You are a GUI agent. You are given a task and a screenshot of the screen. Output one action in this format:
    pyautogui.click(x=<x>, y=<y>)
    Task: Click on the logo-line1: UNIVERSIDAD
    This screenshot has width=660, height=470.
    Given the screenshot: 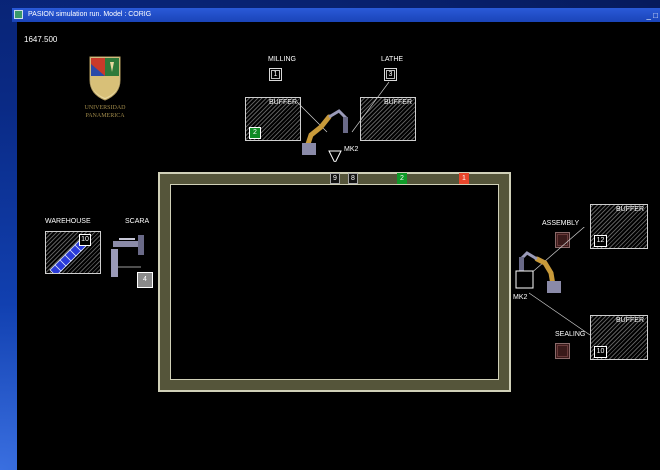 What is the action you would take?
    pyautogui.click(x=105, y=108)
    